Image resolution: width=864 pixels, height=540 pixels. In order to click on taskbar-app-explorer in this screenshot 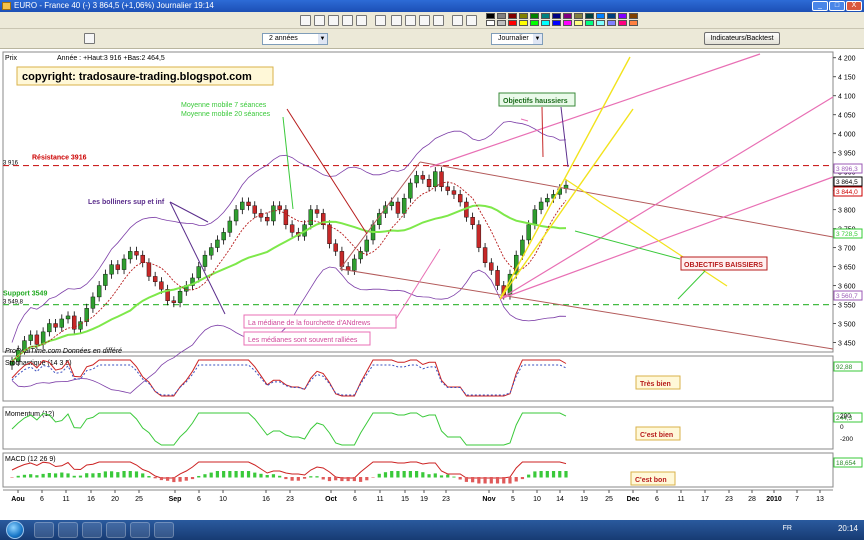, I will do `click(68, 530)`.